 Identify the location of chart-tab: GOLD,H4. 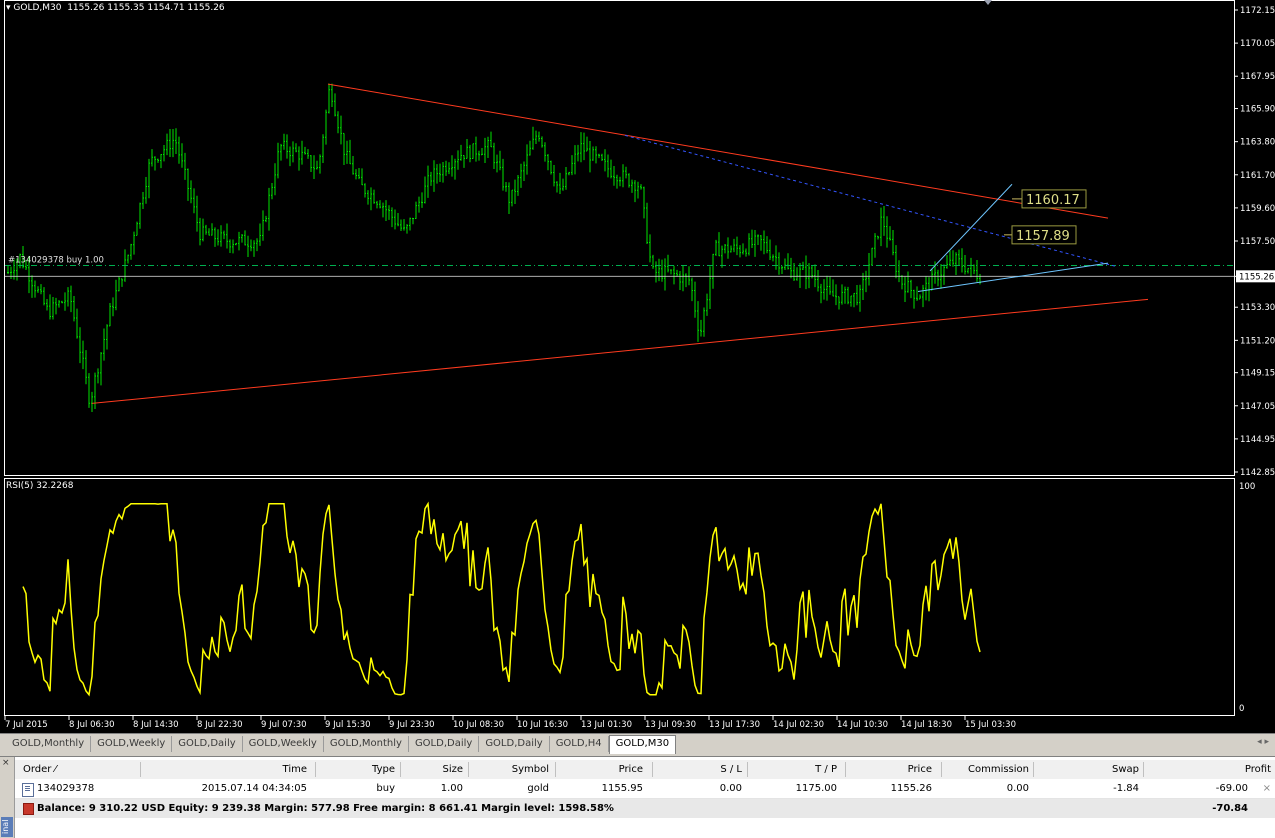
(579, 744).